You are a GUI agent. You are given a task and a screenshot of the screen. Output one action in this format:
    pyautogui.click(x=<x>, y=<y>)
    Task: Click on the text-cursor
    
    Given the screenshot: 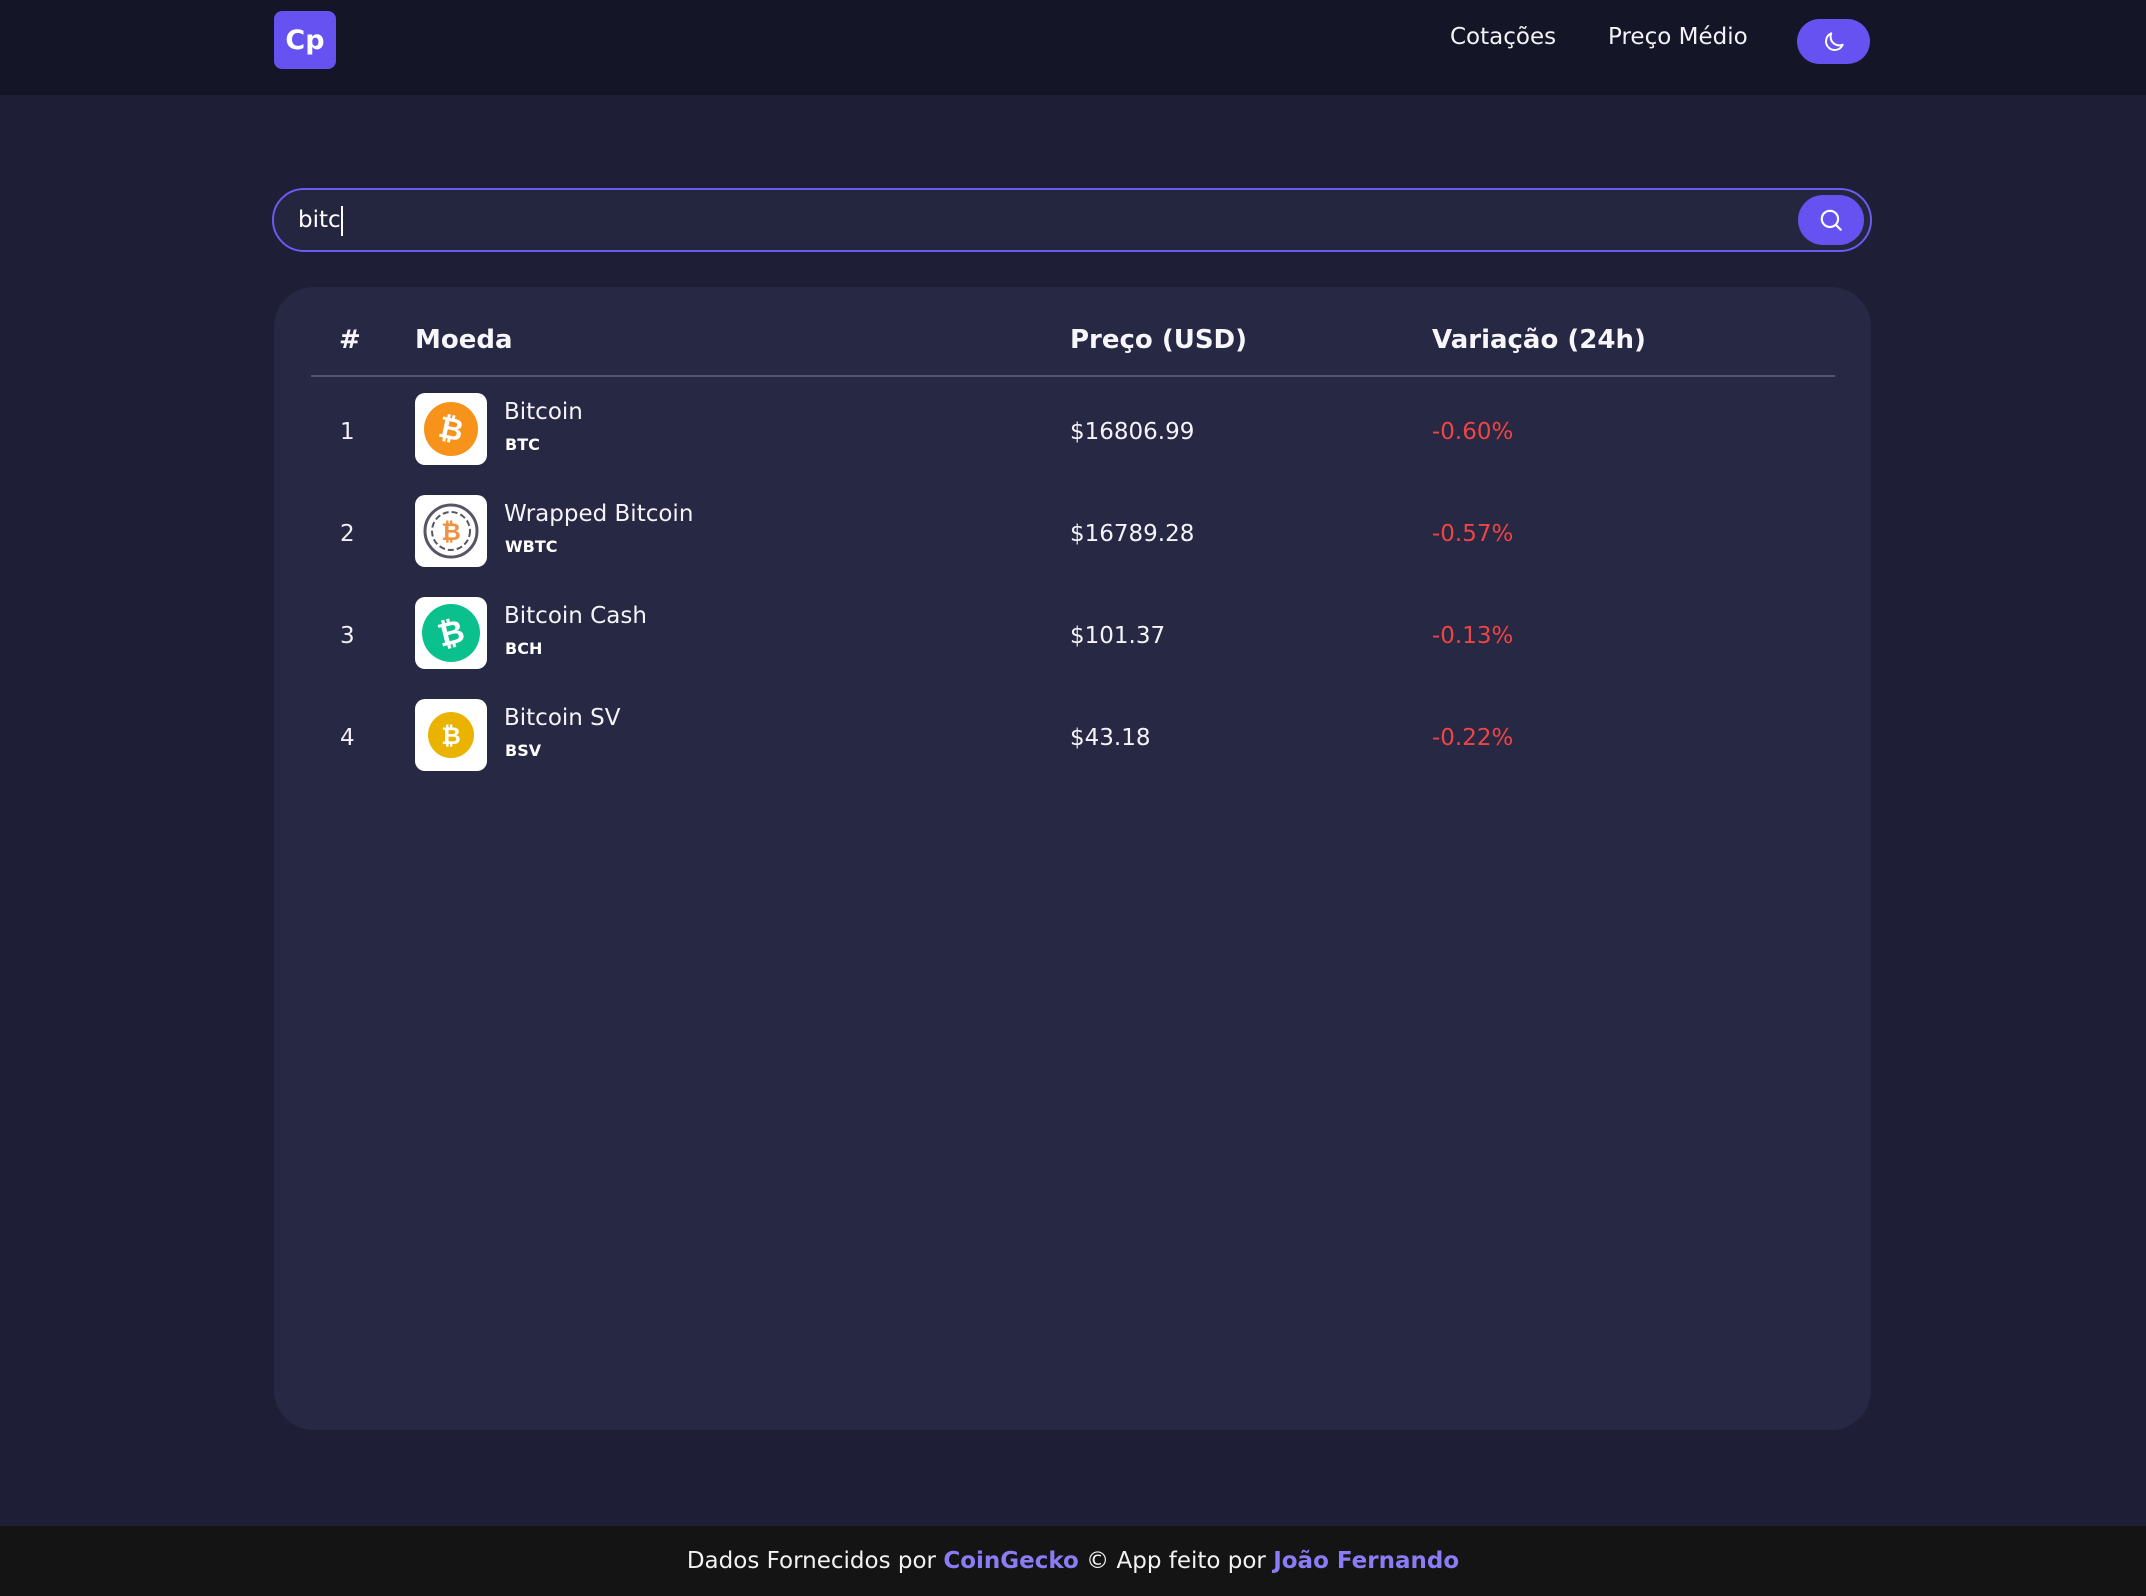 What is the action you would take?
    pyautogui.click(x=342, y=221)
    